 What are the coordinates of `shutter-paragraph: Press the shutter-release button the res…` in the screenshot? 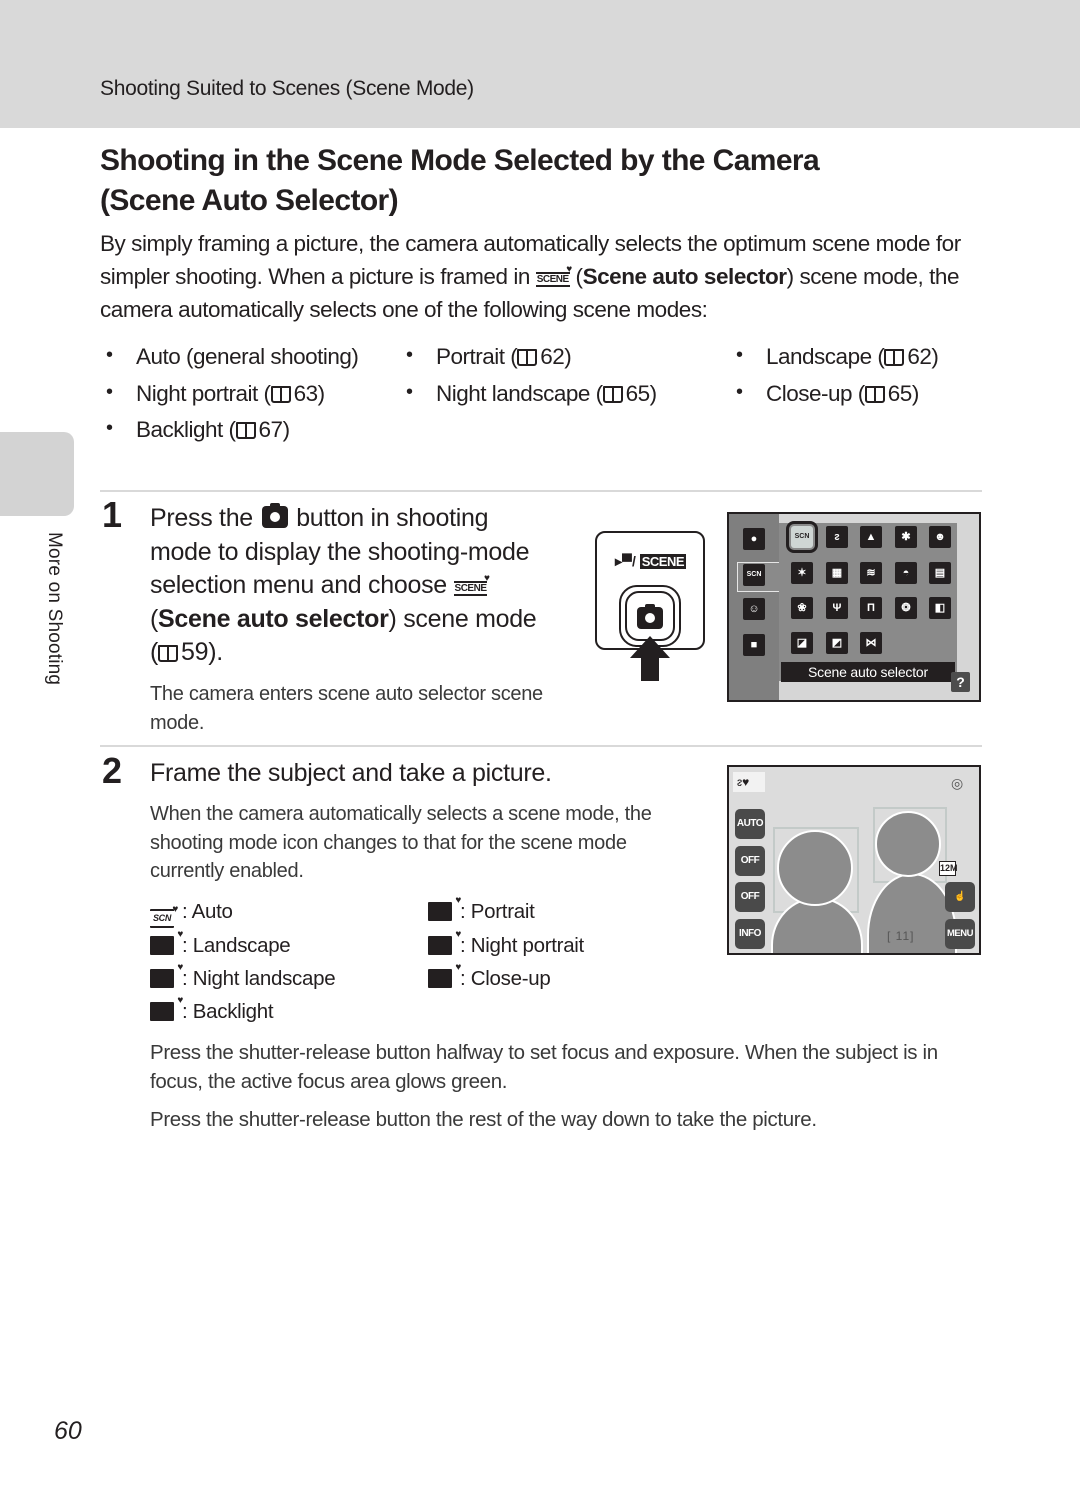 It's located at (483, 1119).